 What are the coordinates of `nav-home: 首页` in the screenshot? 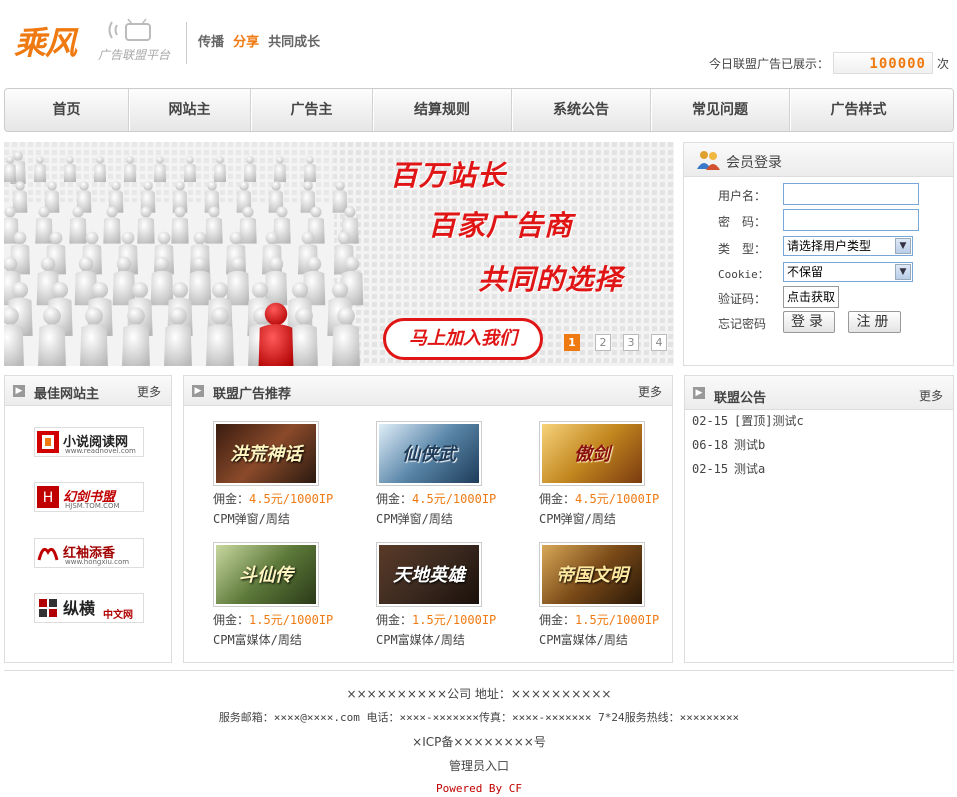 It's located at (67, 110).